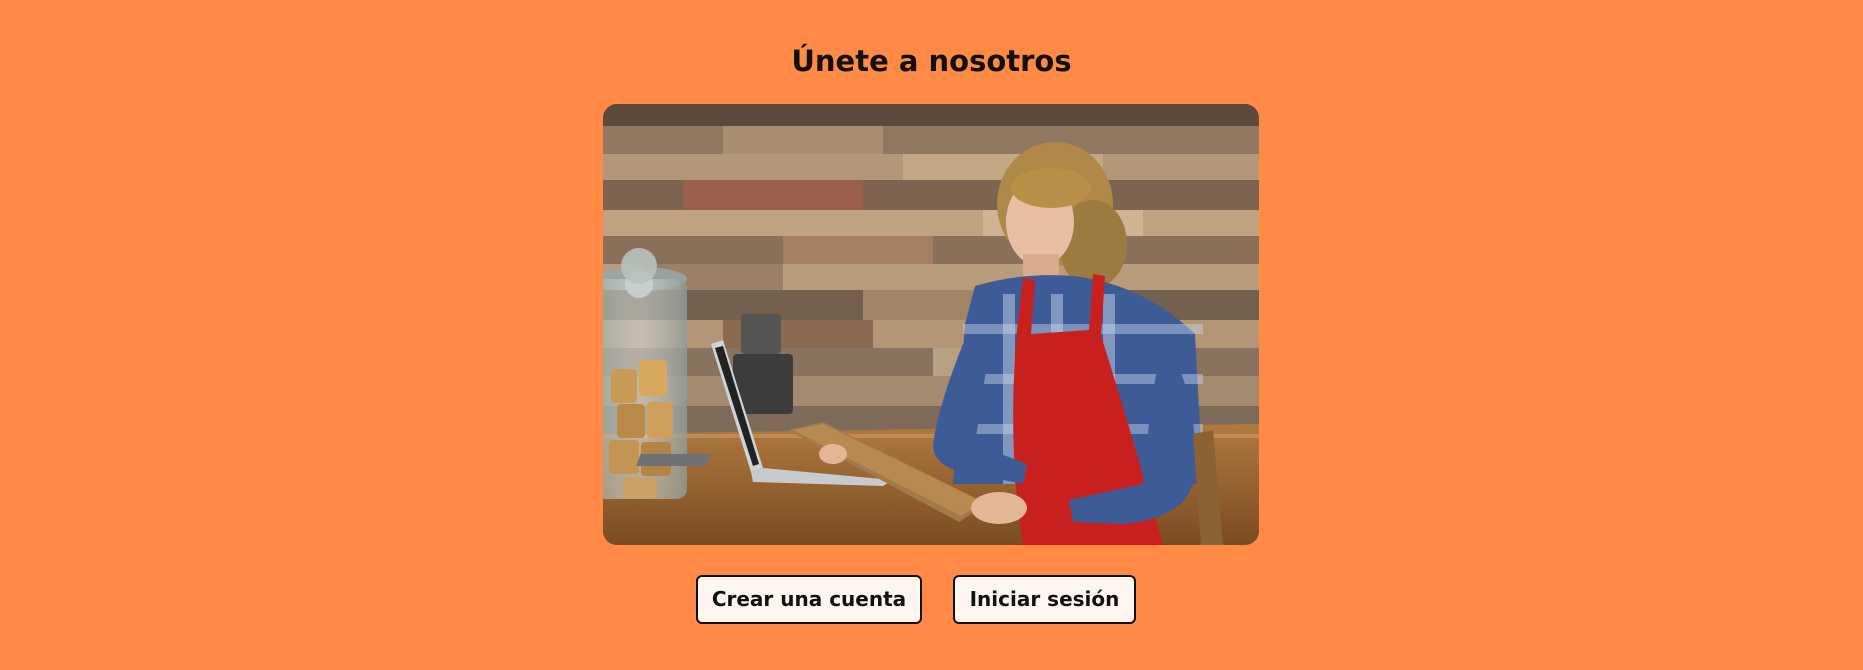 The width and height of the screenshot is (1863, 670). What do you see at coordinates (931, 61) in the screenshot?
I see `page-title: Únete a nosotros` at bounding box center [931, 61].